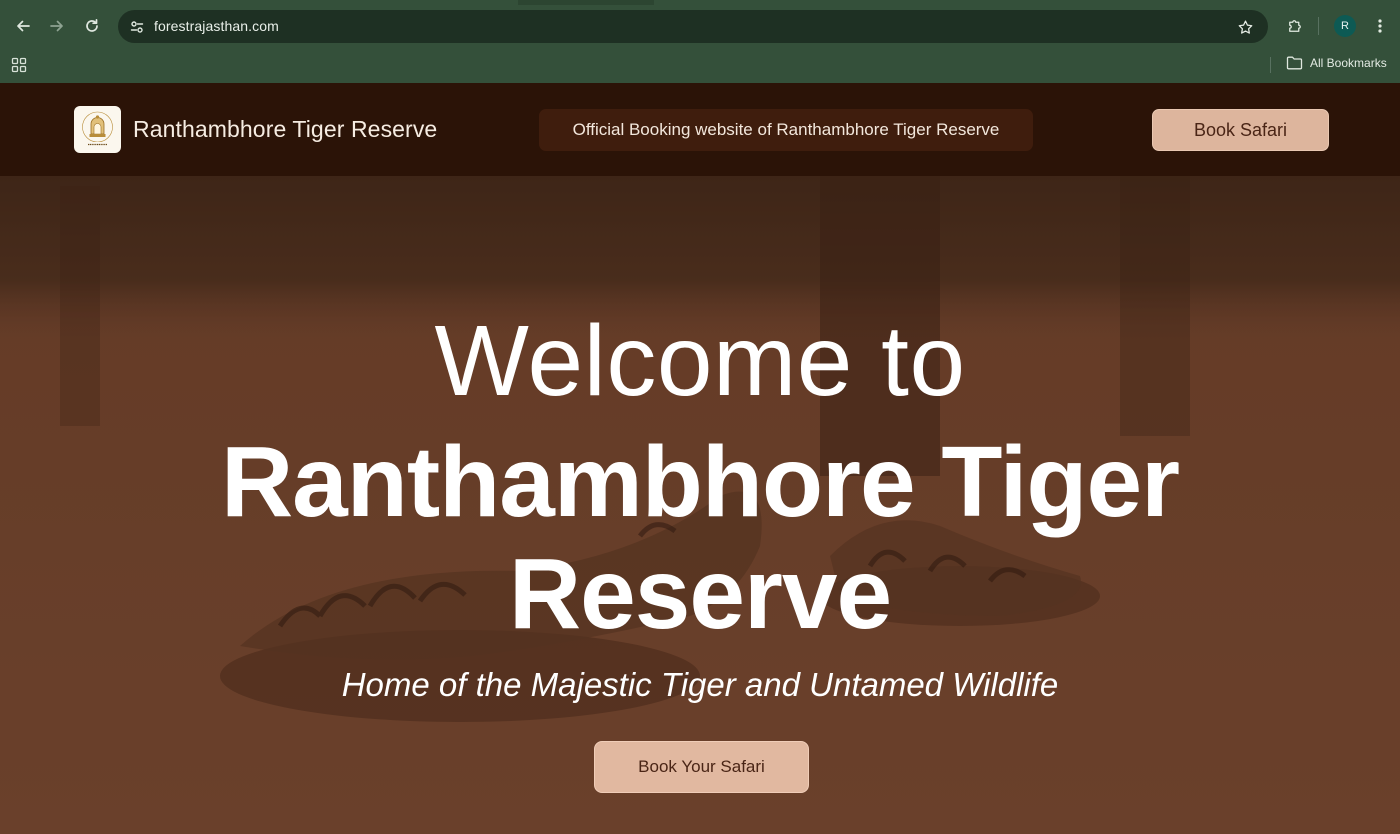 This screenshot has height=834, width=1400. I want to click on hero-title-line-2: Reserve, so click(700, 594).